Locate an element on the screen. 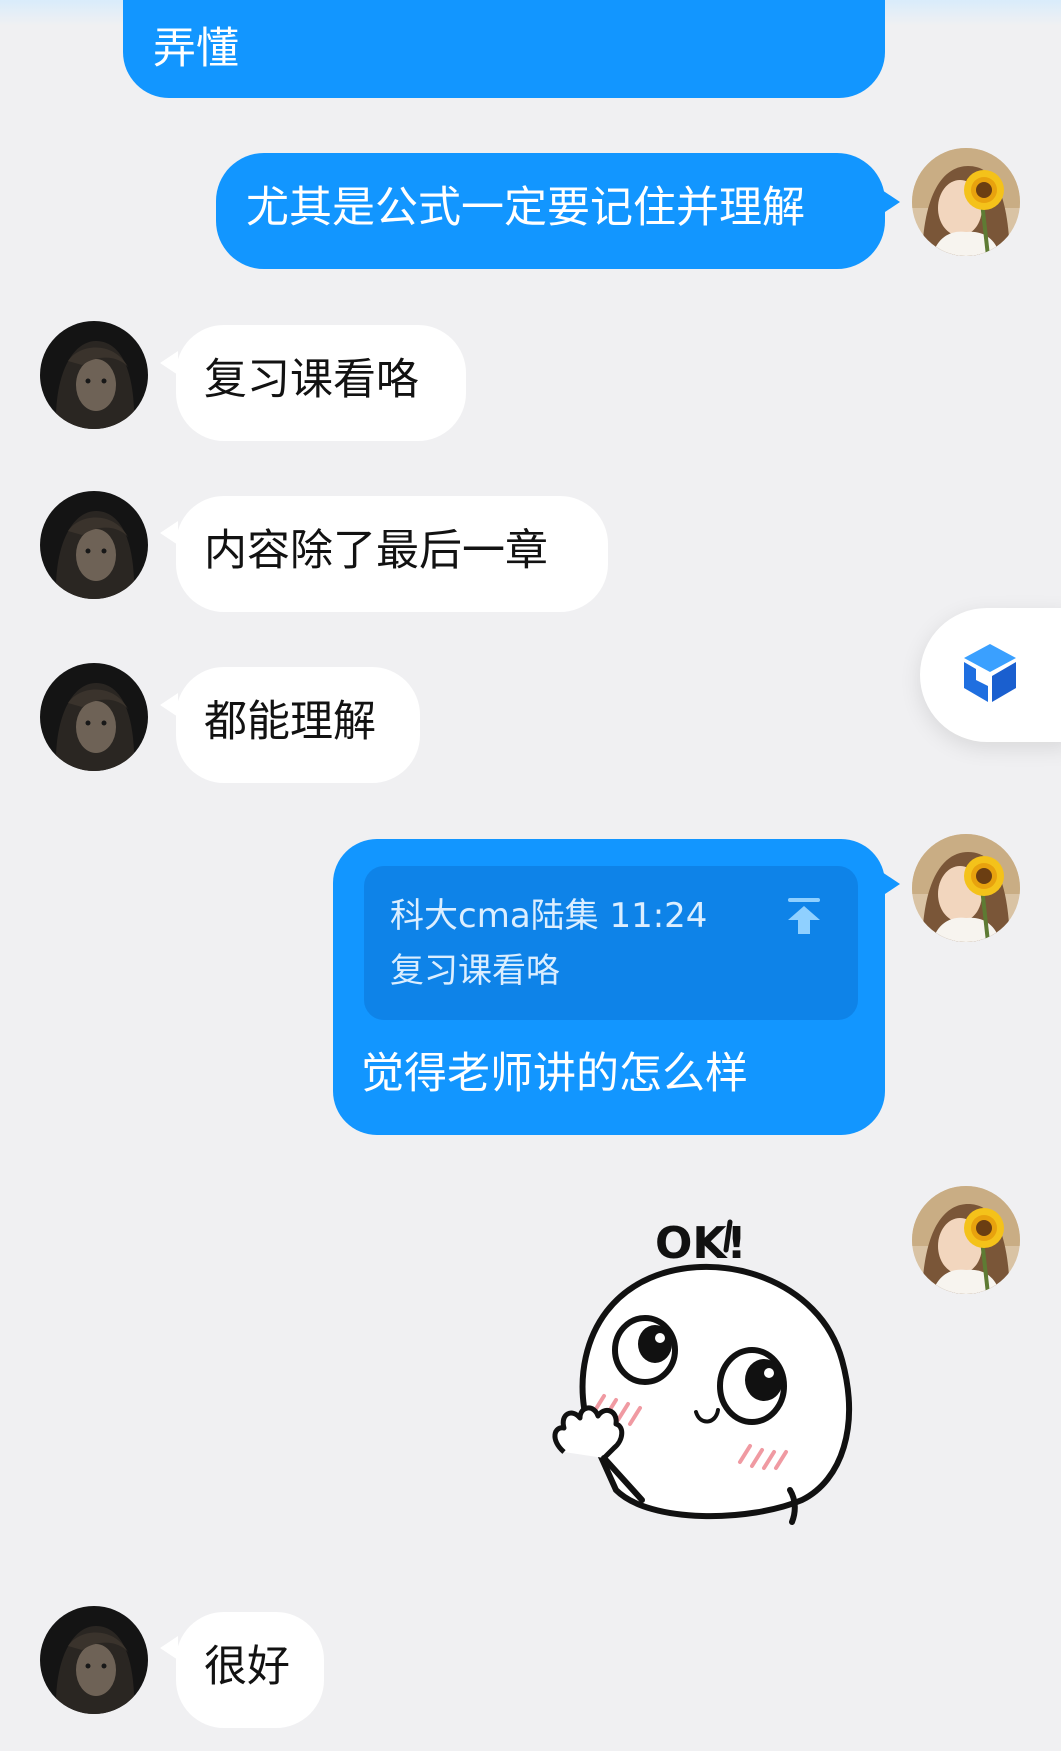 This screenshot has width=1061, height=1751. outgoing-reply-bubble: 科大cma陆集 11:24 复习课看咯 觉得老师讲的怎么样 is located at coordinates (609, 987).